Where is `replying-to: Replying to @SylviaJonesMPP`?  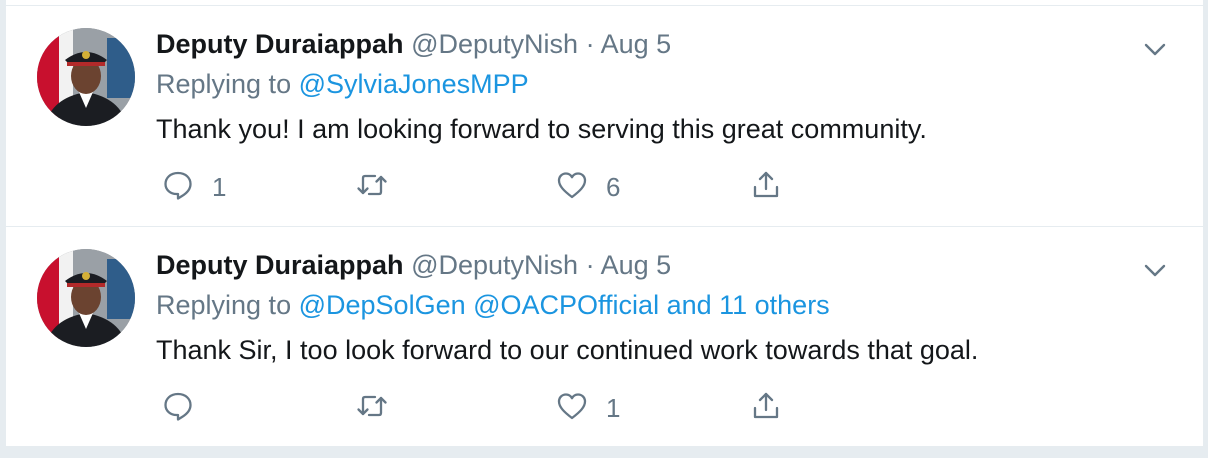
replying-to: Replying to @SylviaJonesMPP is located at coordinates (646, 84).